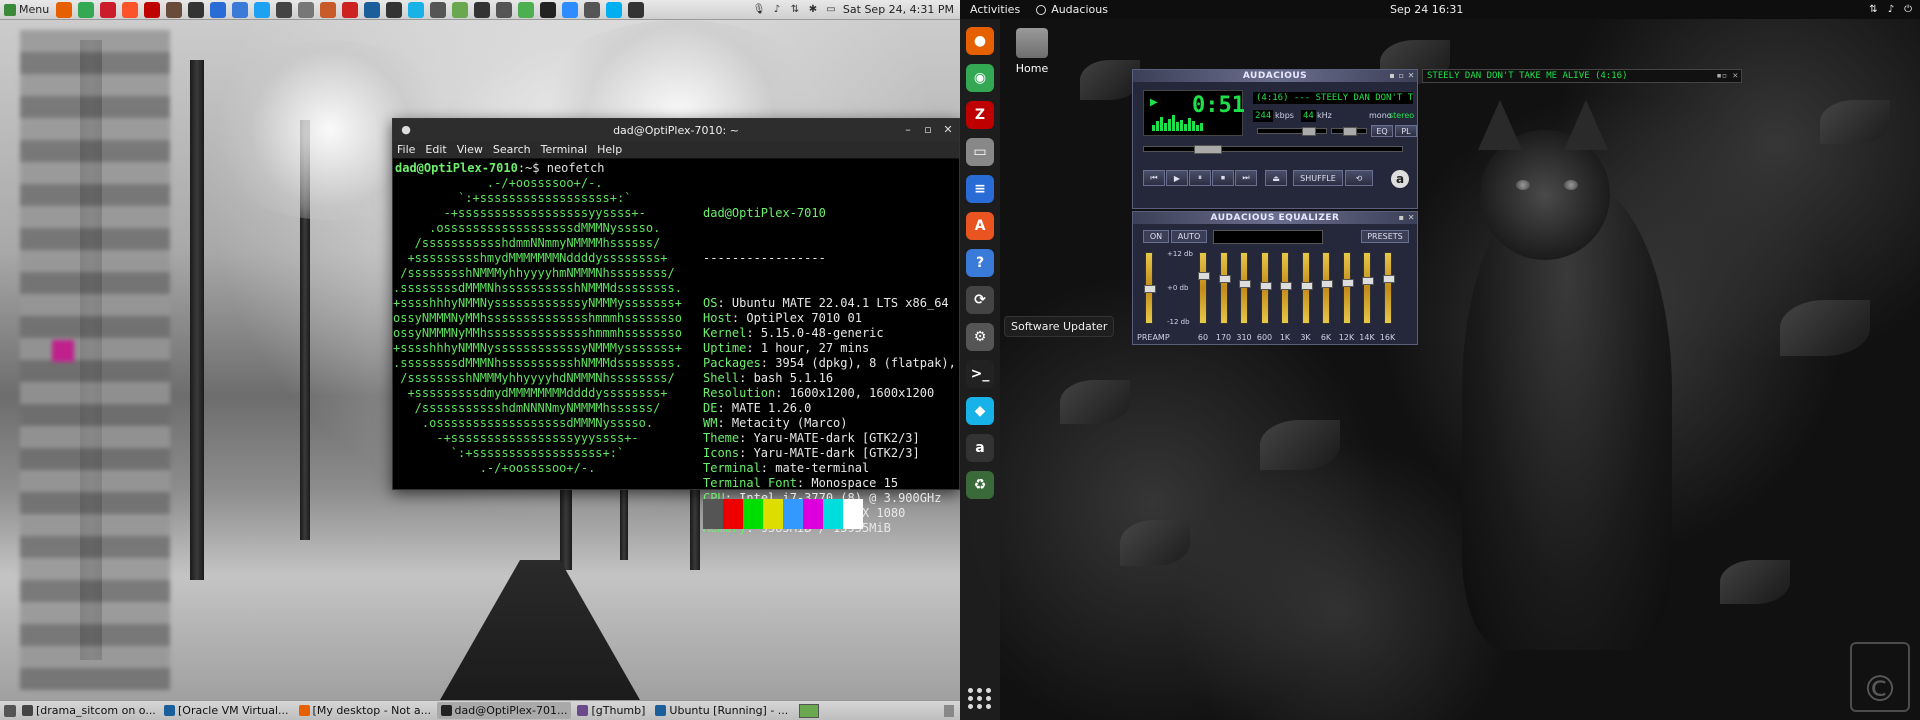 This screenshot has height=720, width=1920. What do you see at coordinates (86, 9) in the screenshot?
I see `chrome-icon` at bounding box center [86, 9].